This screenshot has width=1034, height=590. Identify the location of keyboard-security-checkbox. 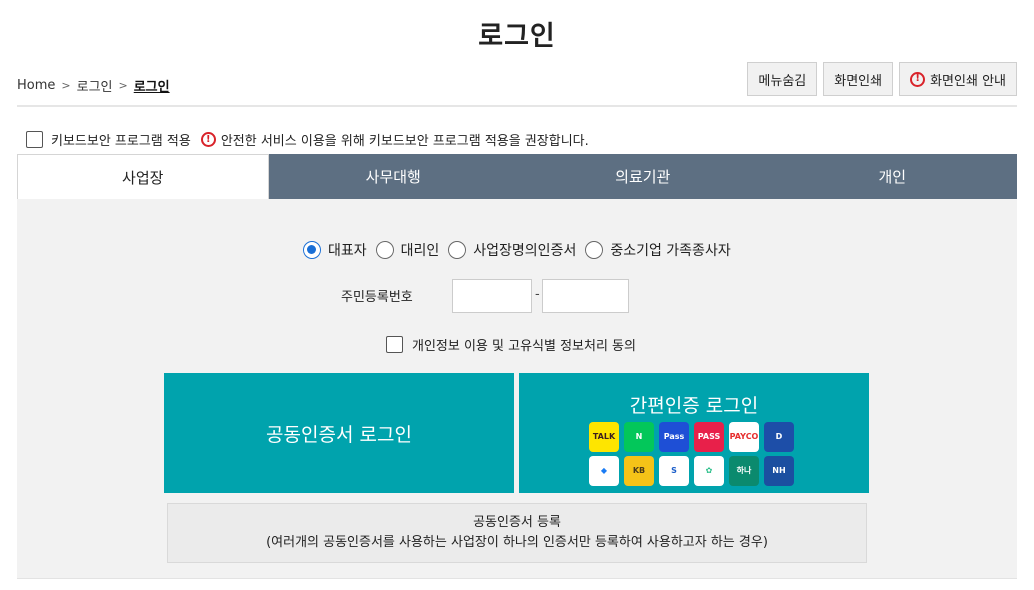
(34, 139).